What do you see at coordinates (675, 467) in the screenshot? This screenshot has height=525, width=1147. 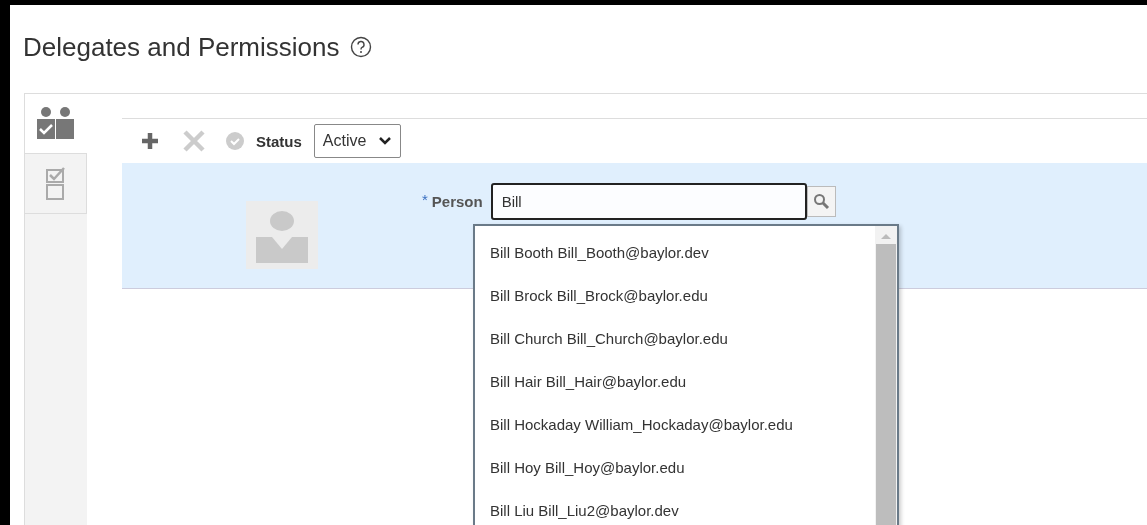 I see `suggestion-item: Bill Hoy Bill_Hoy@baylor.edu` at bounding box center [675, 467].